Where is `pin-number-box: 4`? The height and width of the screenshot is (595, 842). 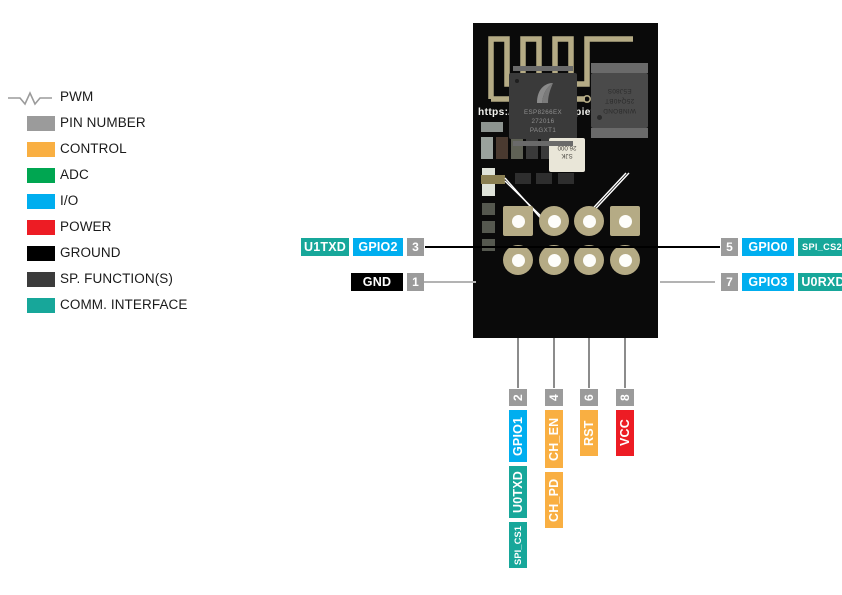 pin-number-box: 4 is located at coordinates (554, 397).